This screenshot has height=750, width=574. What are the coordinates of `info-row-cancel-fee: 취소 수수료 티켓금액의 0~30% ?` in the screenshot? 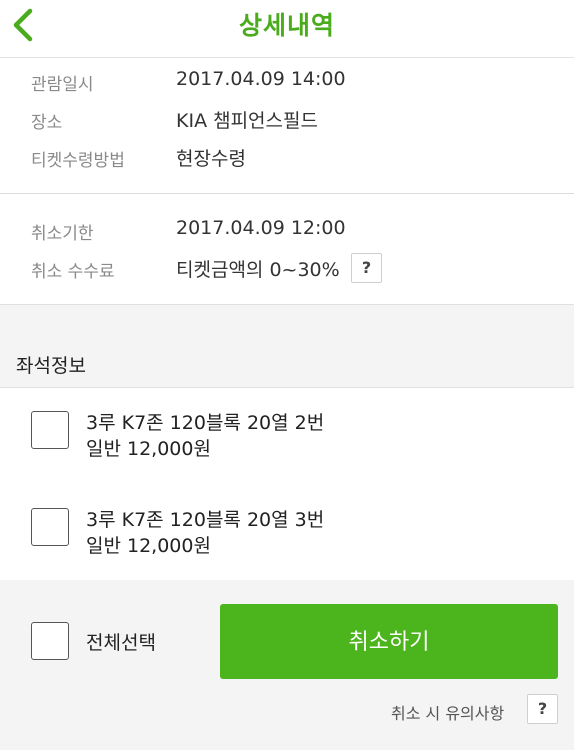 It's located at (287, 270).